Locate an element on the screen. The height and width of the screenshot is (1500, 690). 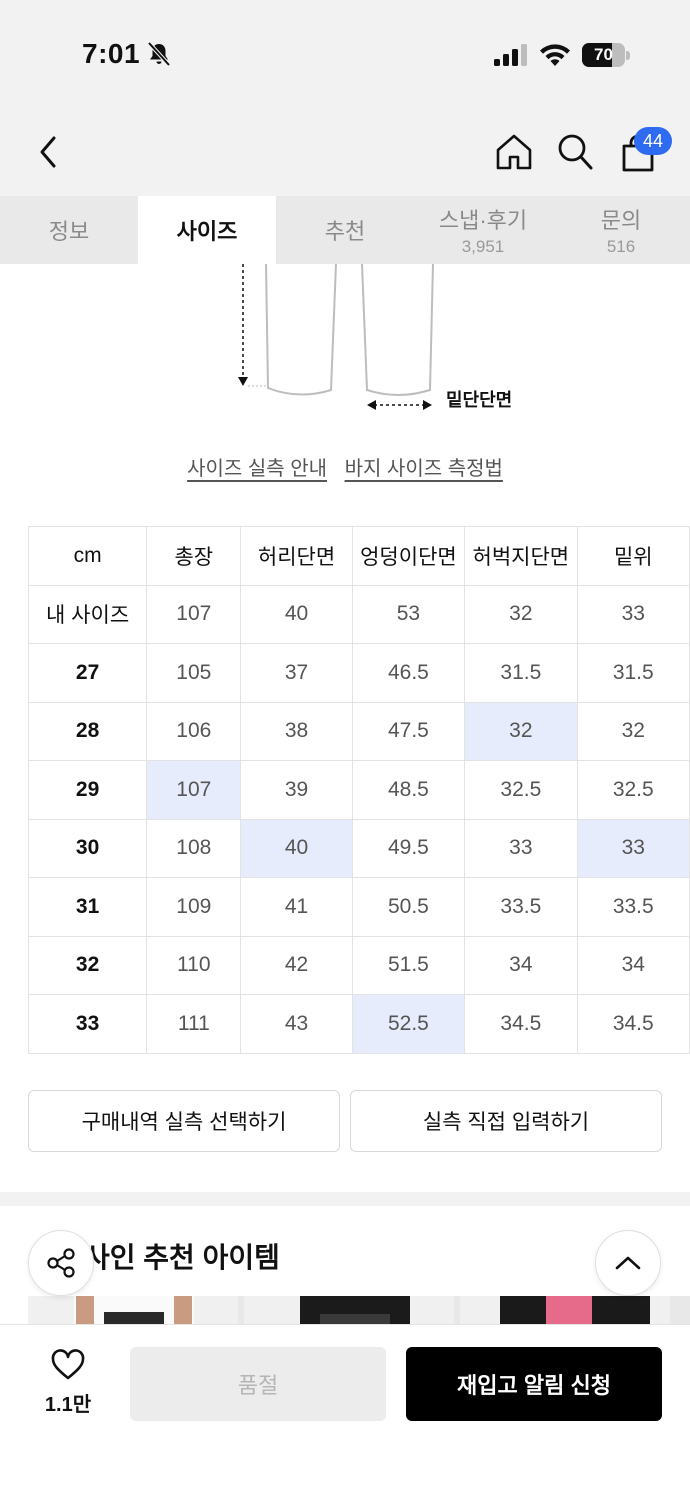
table-cell: 40 is located at coordinates (296, 614).